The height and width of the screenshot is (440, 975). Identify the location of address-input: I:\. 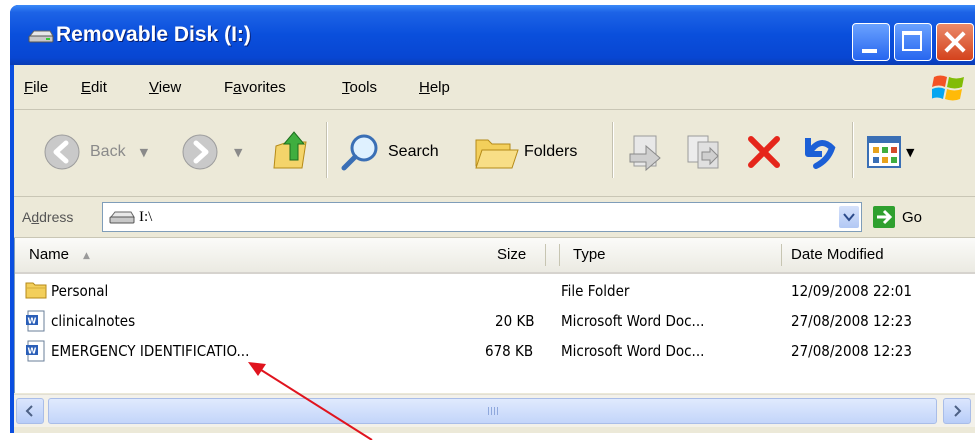
(482, 217).